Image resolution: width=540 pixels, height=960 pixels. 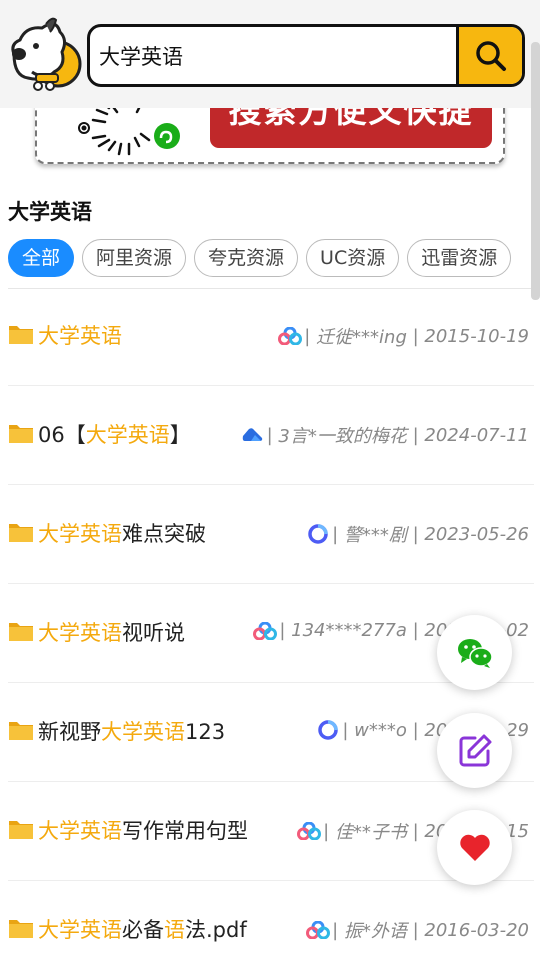 I want to click on filter-quark: 夸克资源, so click(x=246, y=258).